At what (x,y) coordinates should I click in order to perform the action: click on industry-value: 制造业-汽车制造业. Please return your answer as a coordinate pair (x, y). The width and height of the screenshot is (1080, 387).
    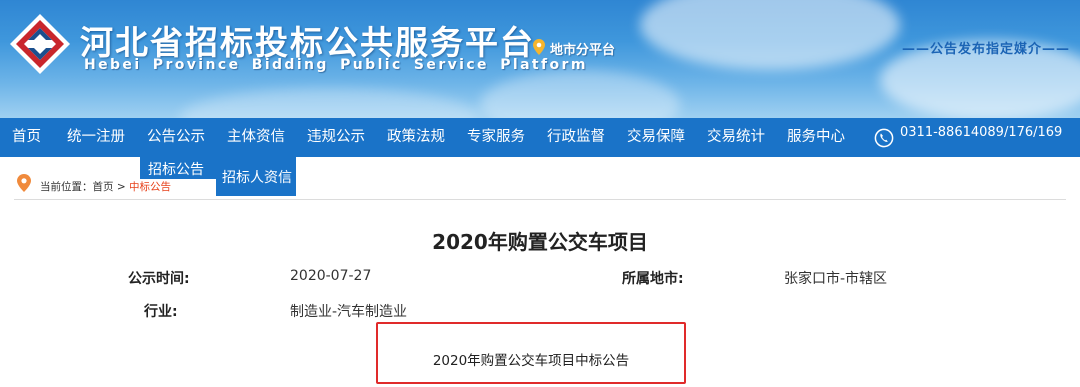
    Looking at the image, I should click on (349, 312).